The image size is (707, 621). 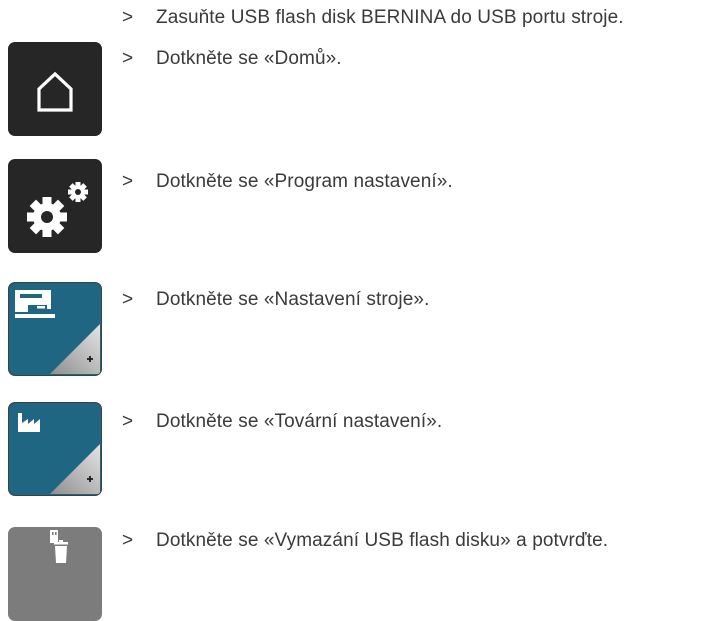 I want to click on factory-settings-button, so click(x=55, y=449).